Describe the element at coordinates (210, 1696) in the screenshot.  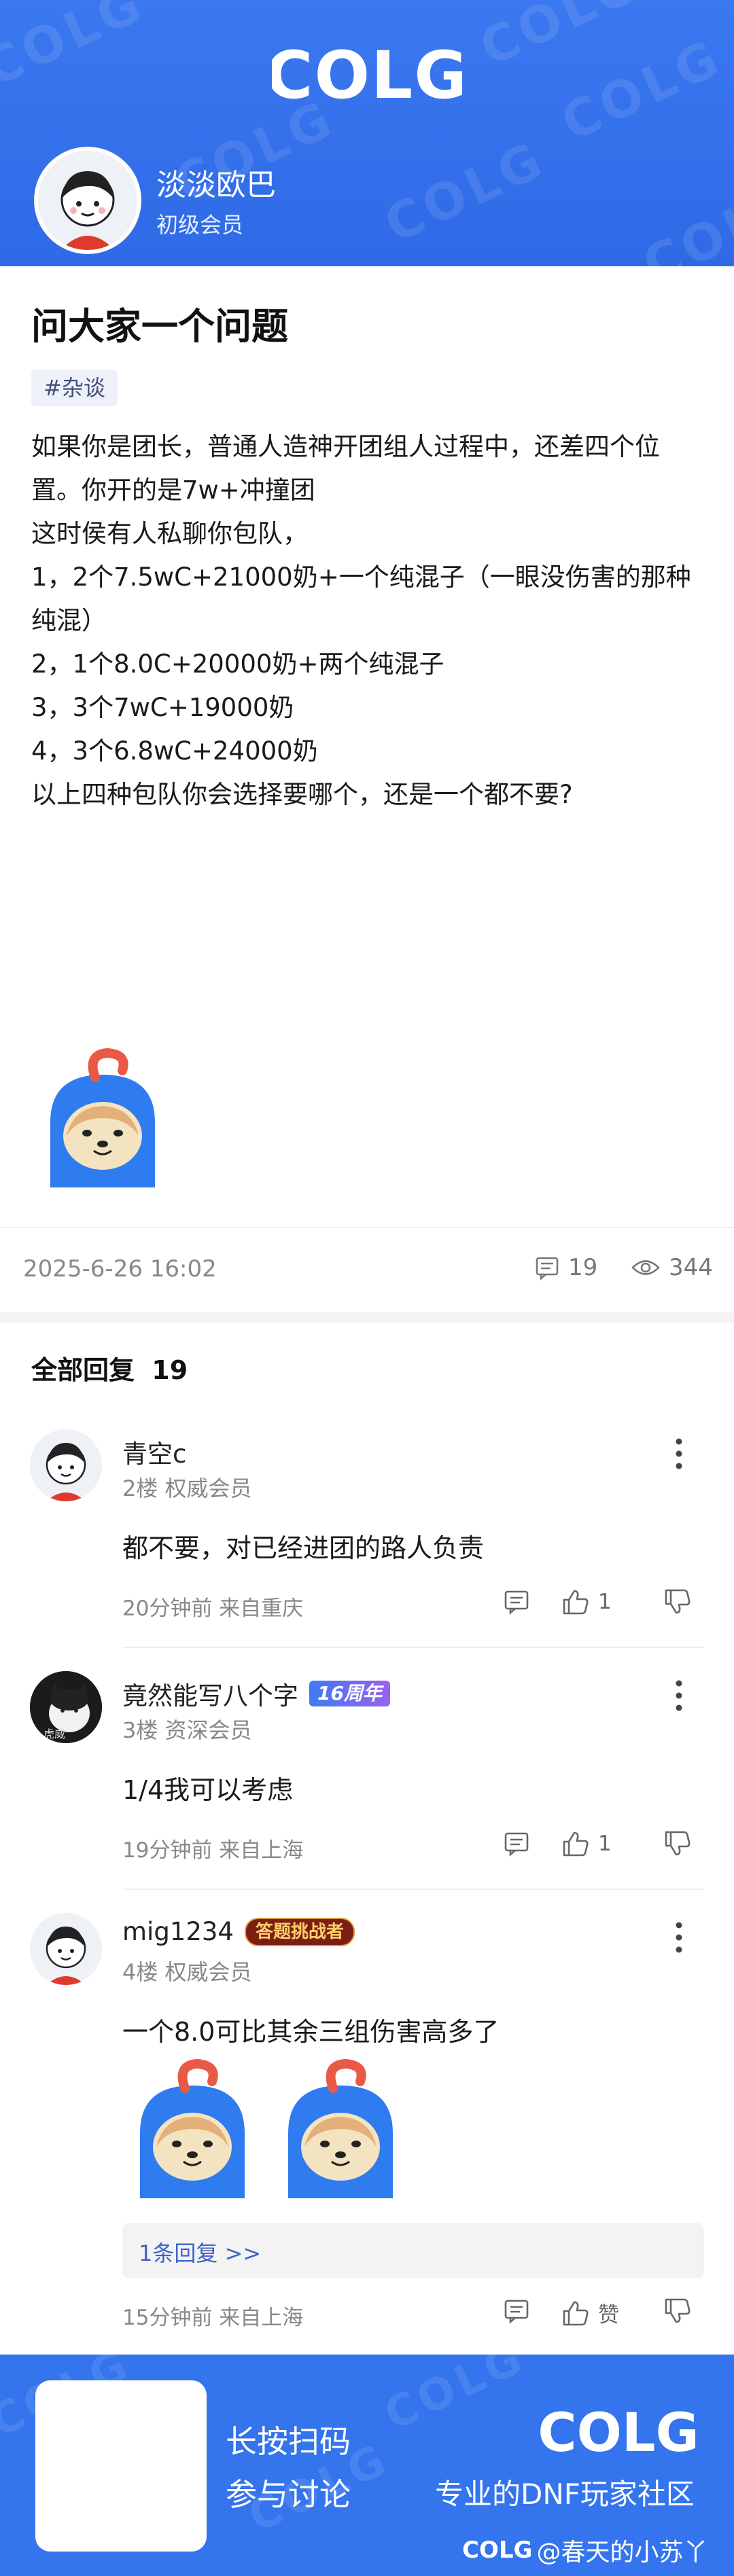
I see `reply-author-name-text: 竟然能写八个字` at that location.